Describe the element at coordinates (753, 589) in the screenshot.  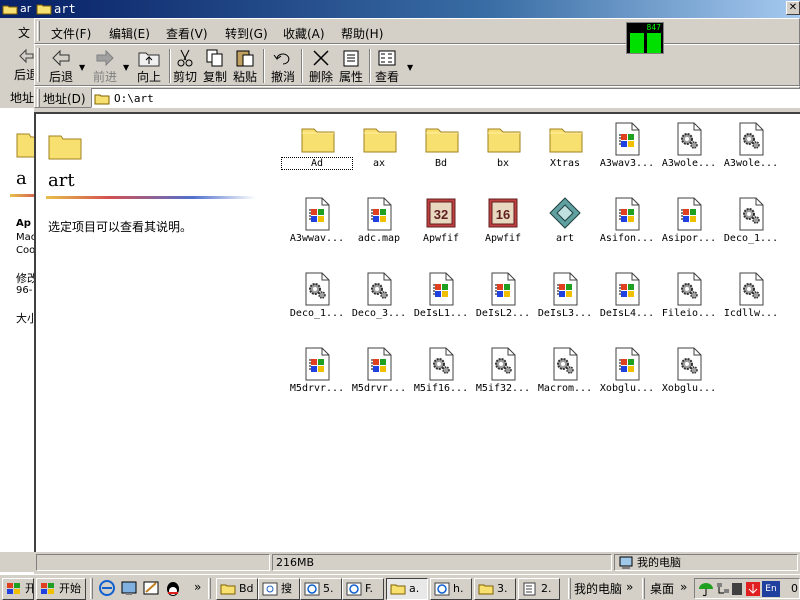
I see `download-icon` at that location.